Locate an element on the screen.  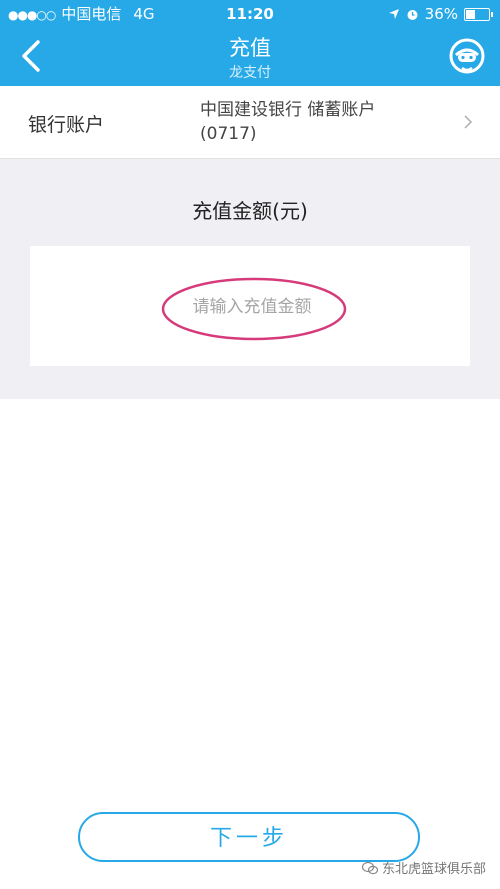
battery-percent: 36% is located at coordinates (441, 14).